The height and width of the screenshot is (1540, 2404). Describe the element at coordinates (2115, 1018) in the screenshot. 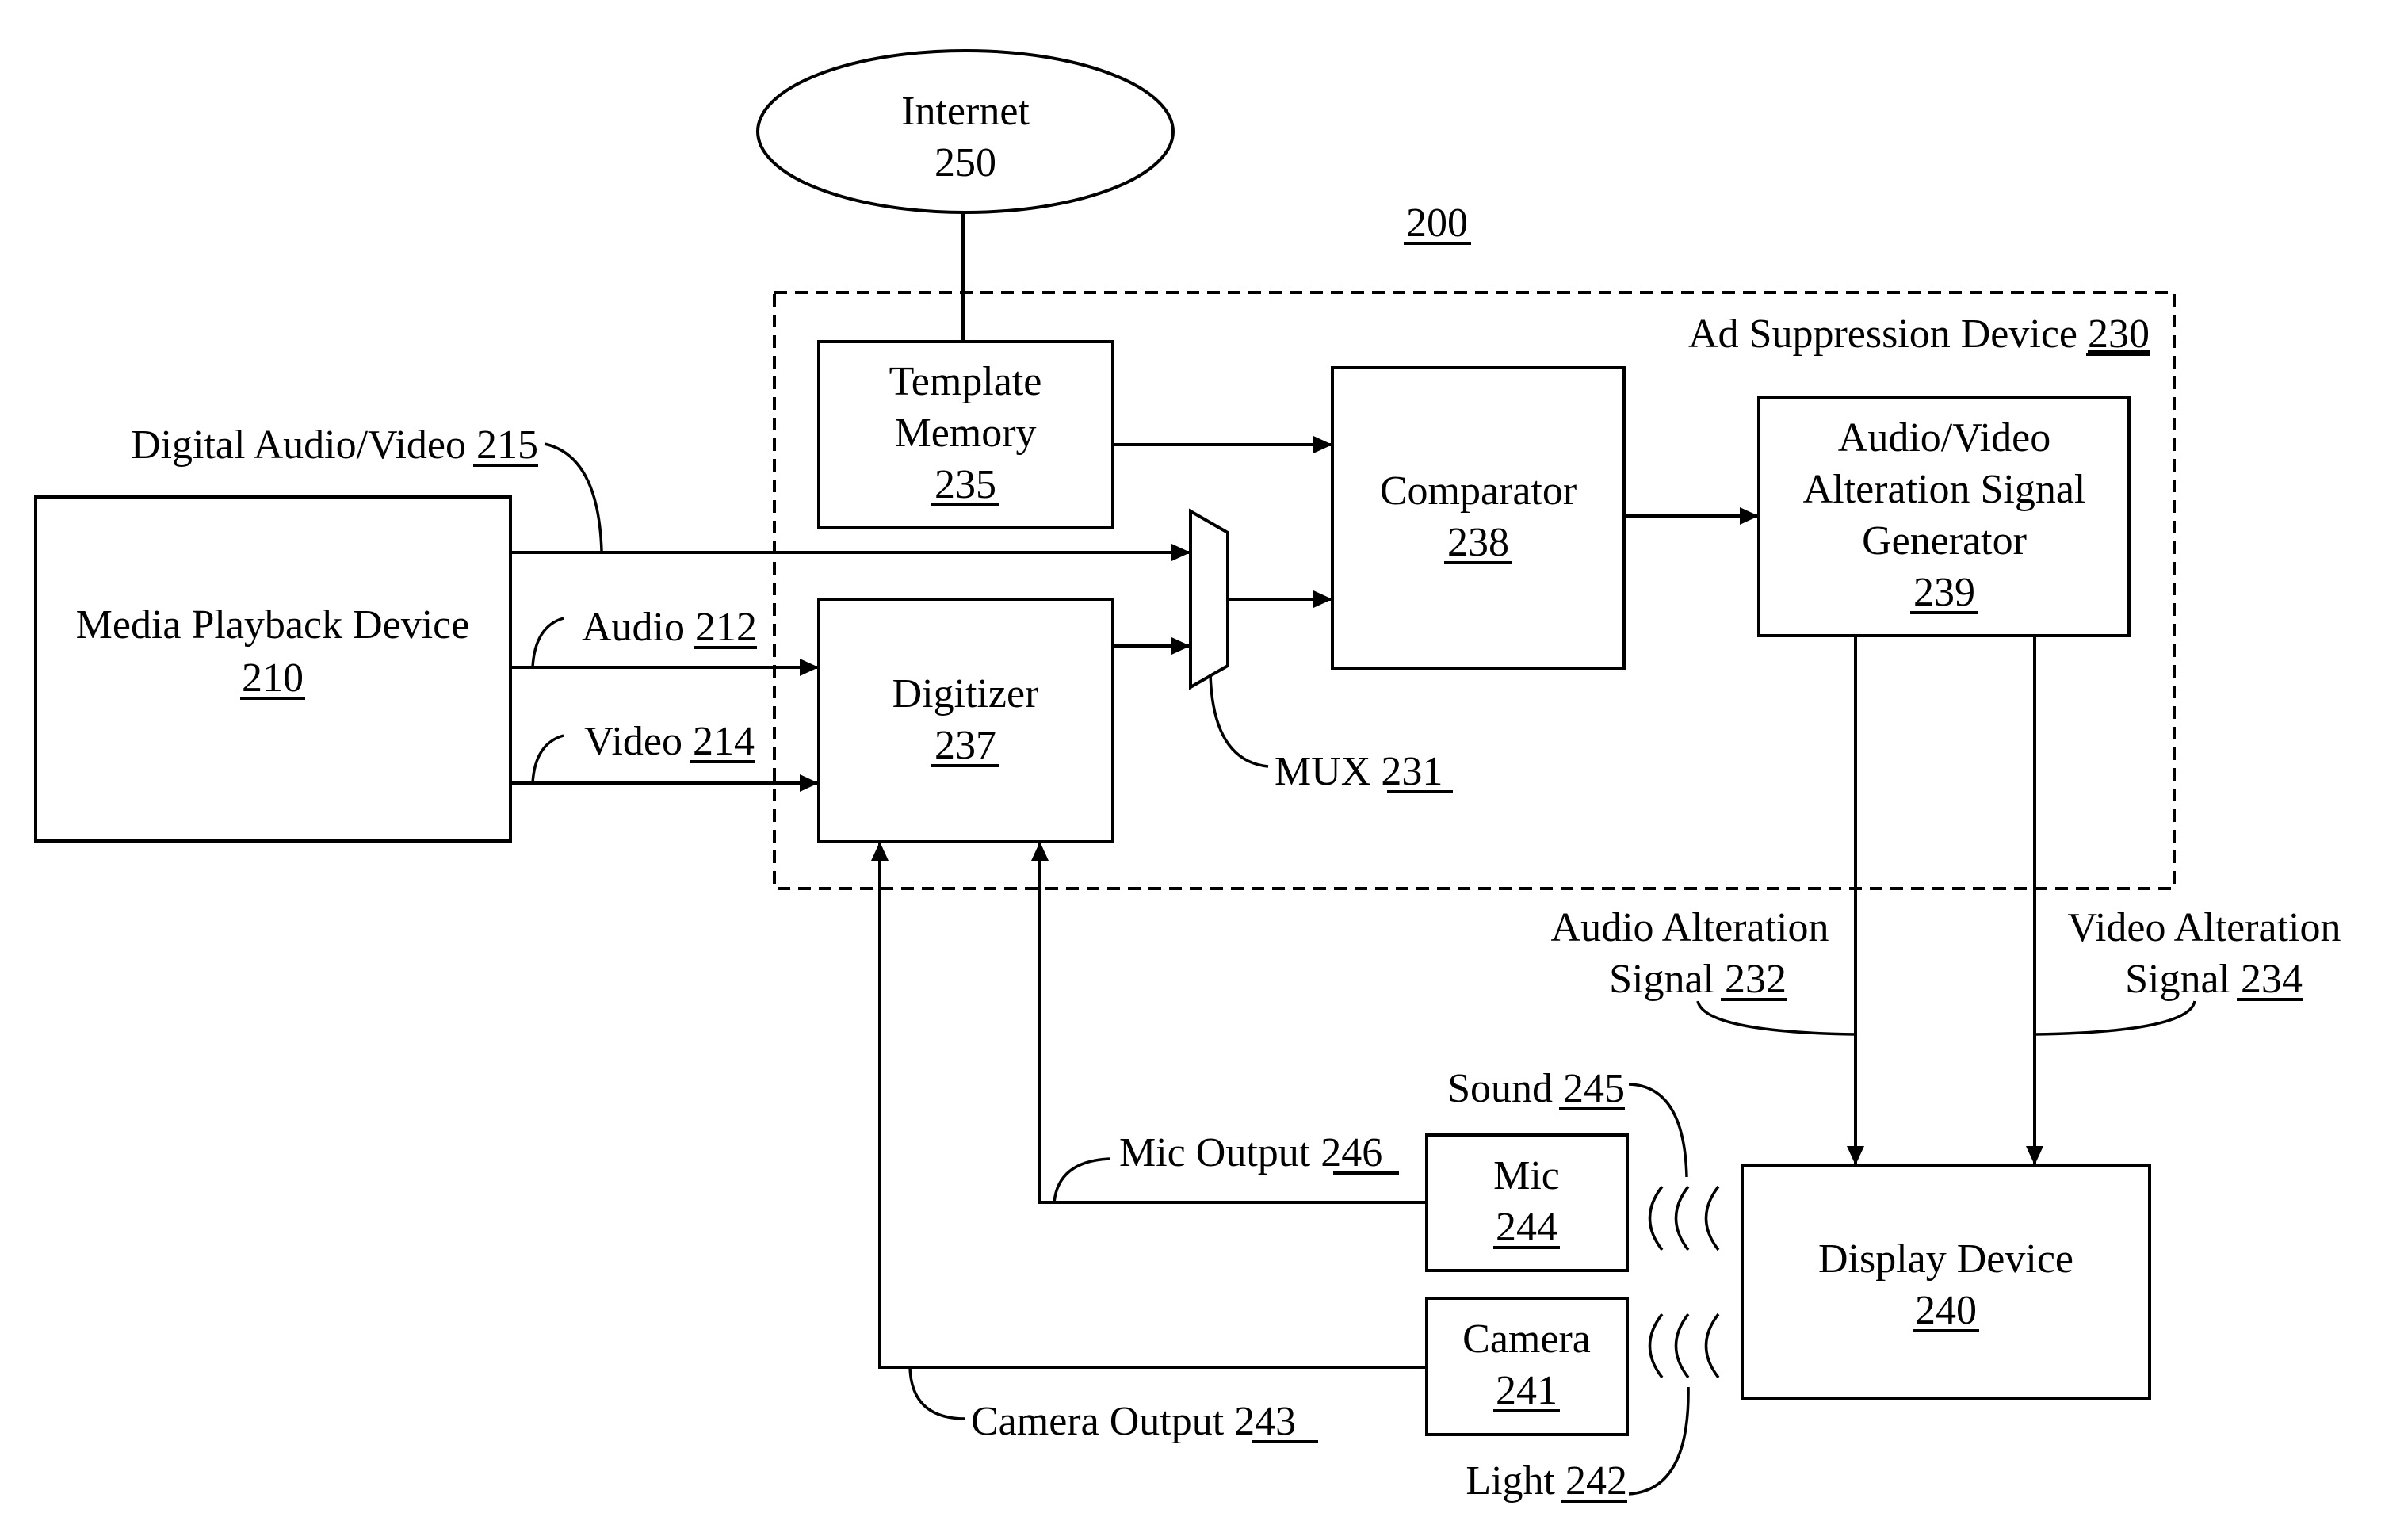

I see `video-alteration-leader` at that location.